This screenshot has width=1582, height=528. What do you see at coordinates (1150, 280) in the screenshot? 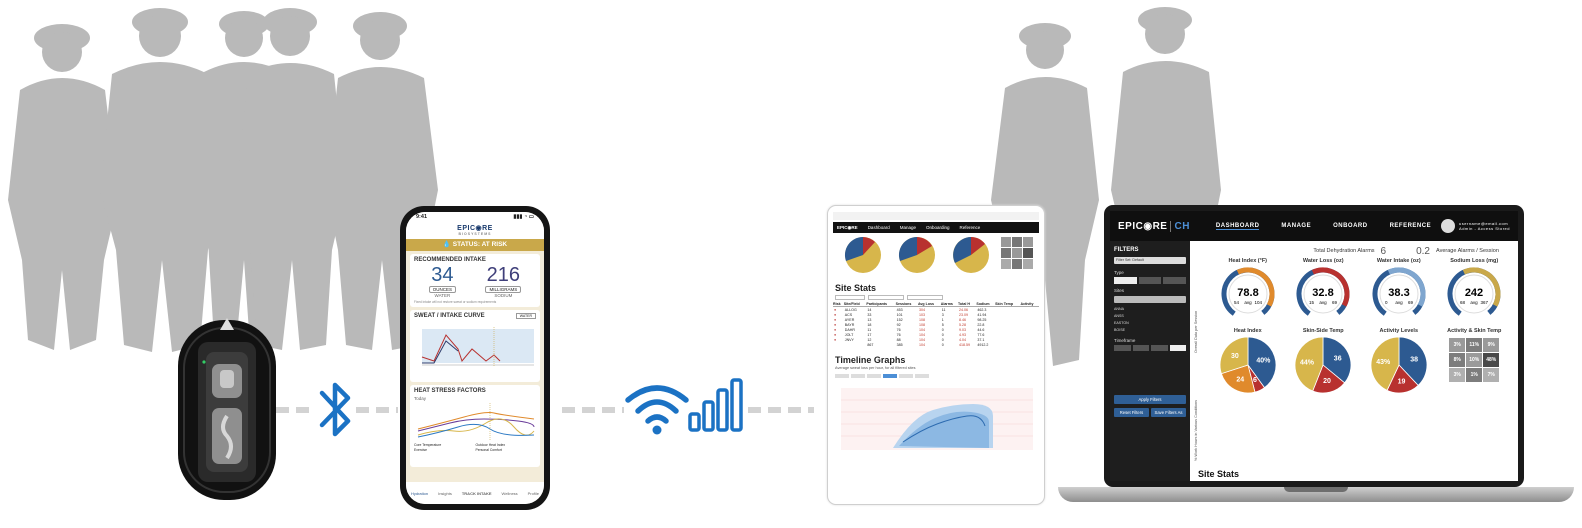
I see `type-single-button` at bounding box center [1150, 280].